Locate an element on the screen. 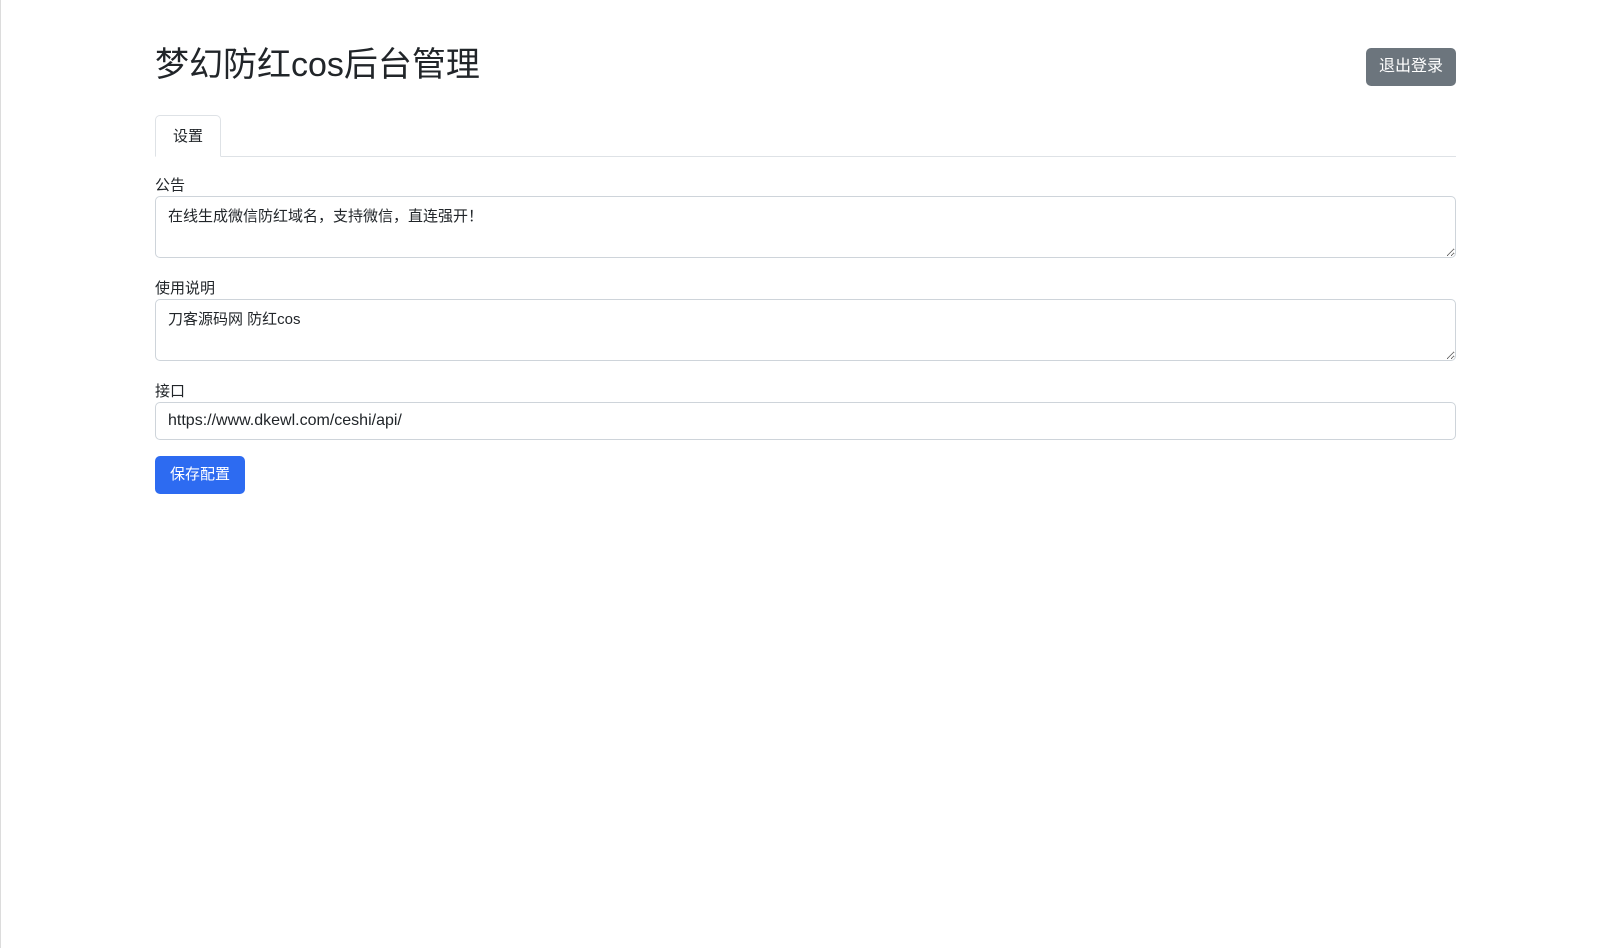 The image size is (1604, 948). notice-textarea: 在线生成微信防红域名，支持微信，直连强开！ is located at coordinates (805, 227).